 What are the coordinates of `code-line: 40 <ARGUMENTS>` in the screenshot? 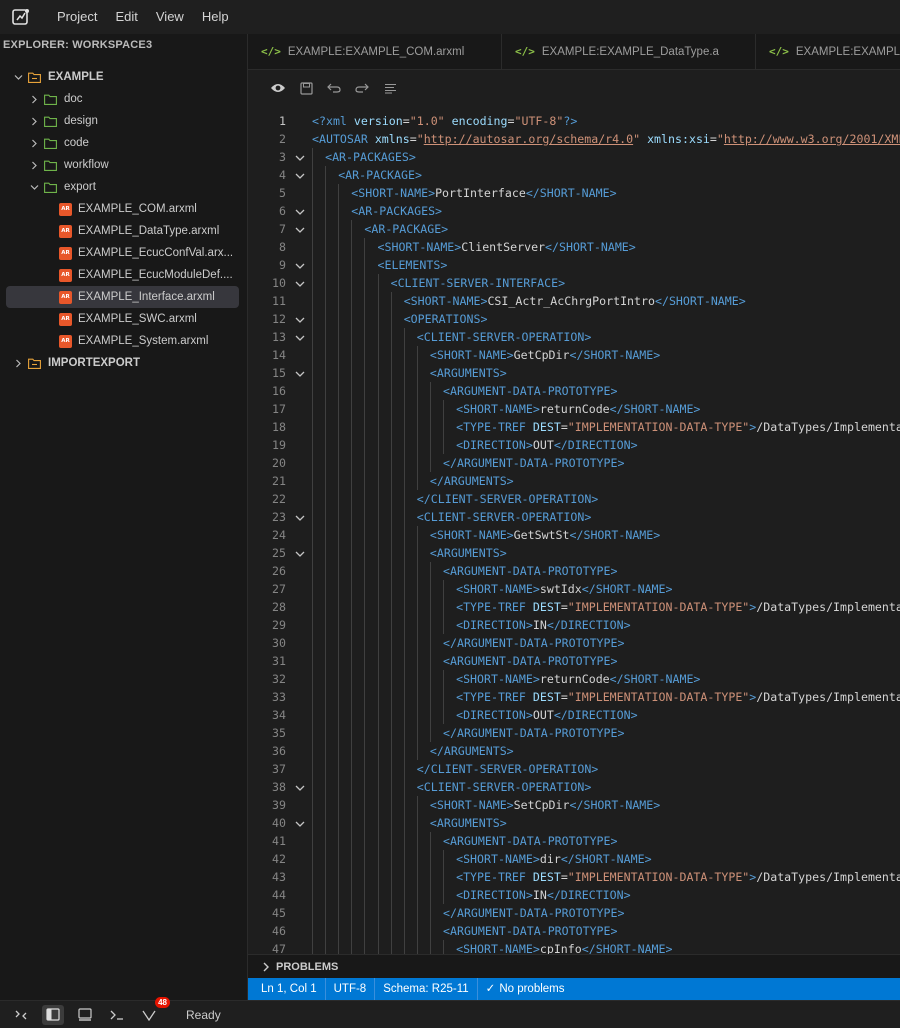 It's located at (574, 823).